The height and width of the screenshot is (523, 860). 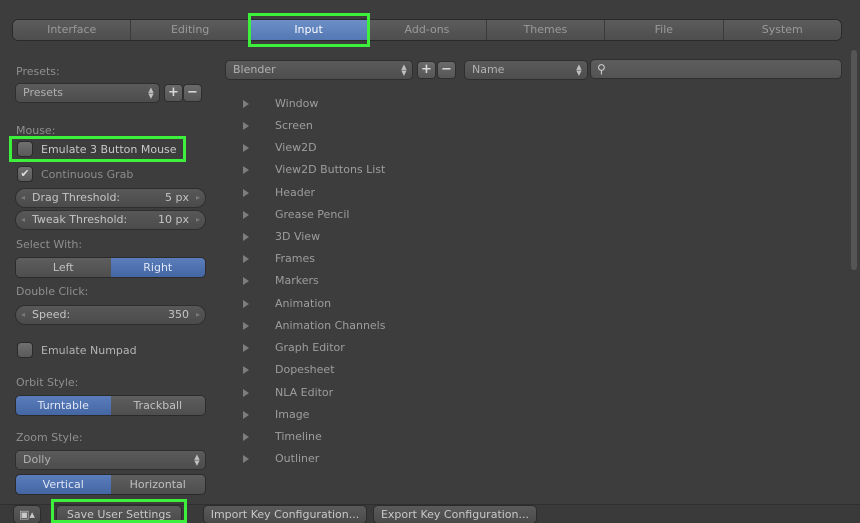 I want to click on tab-interface: Interface, so click(x=72, y=30).